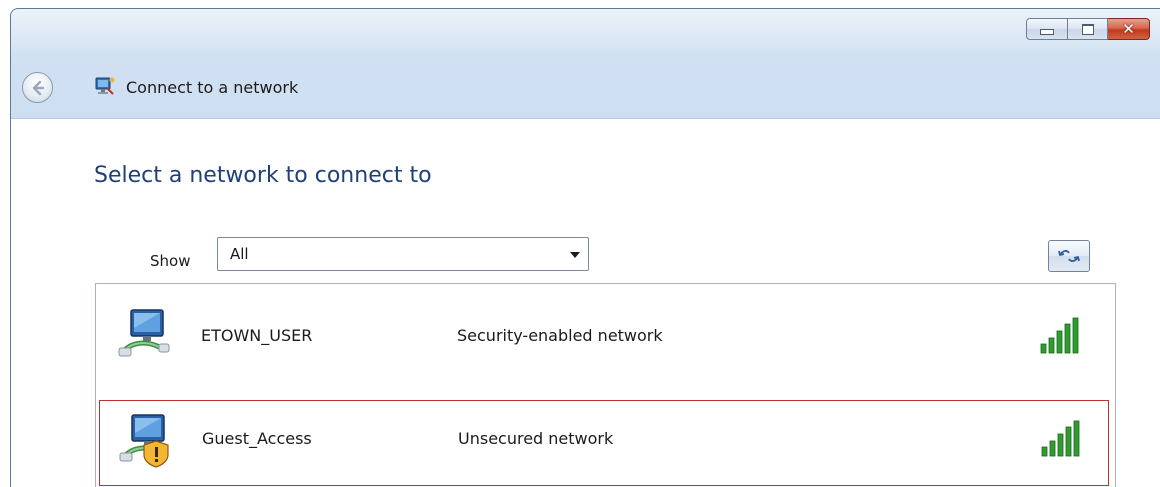 The image size is (1160, 487). What do you see at coordinates (263, 175) in the screenshot?
I see `page-heading: Select a network to connect to` at bounding box center [263, 175].